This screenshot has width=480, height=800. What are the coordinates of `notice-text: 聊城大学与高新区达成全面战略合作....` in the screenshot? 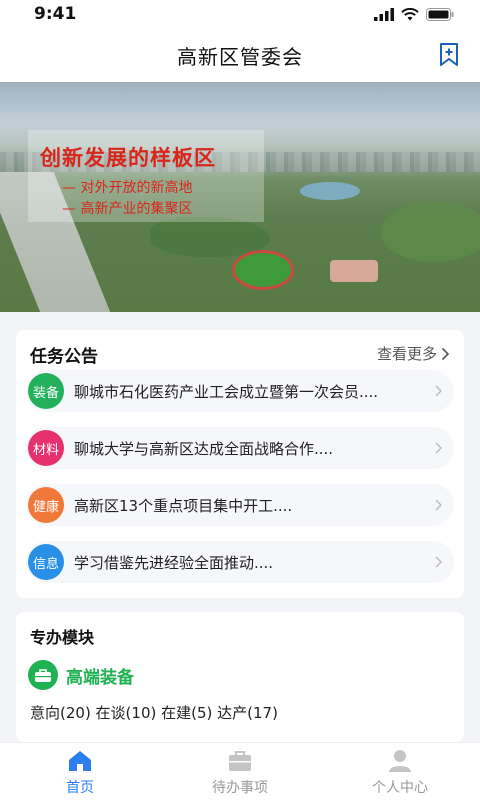 It's located at (204, 448).